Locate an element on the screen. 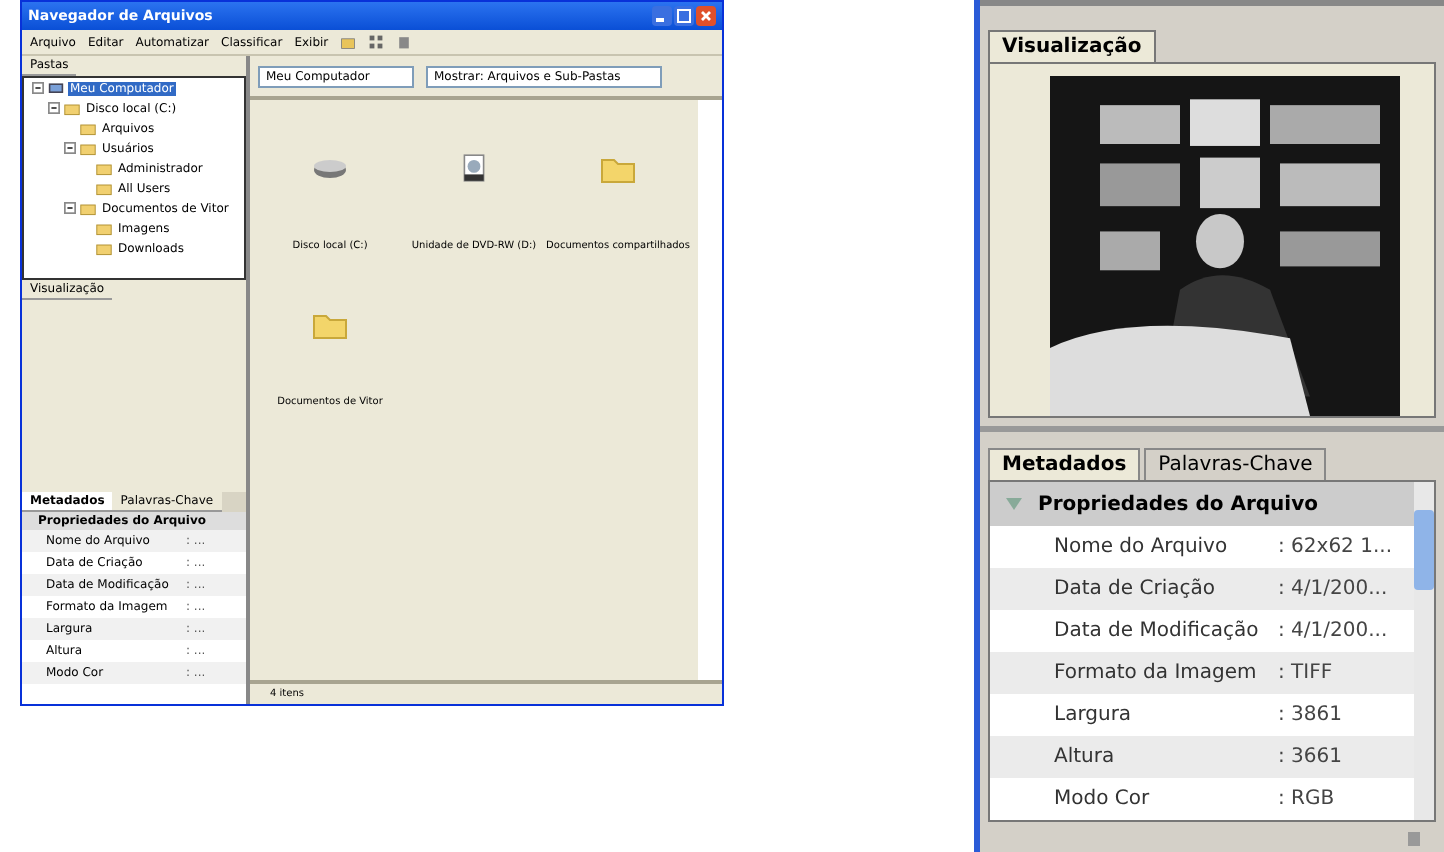 This screenshot has width=1444, height=852. panel-tab: Palavras-Chave is located at coordinates (1235, 464).